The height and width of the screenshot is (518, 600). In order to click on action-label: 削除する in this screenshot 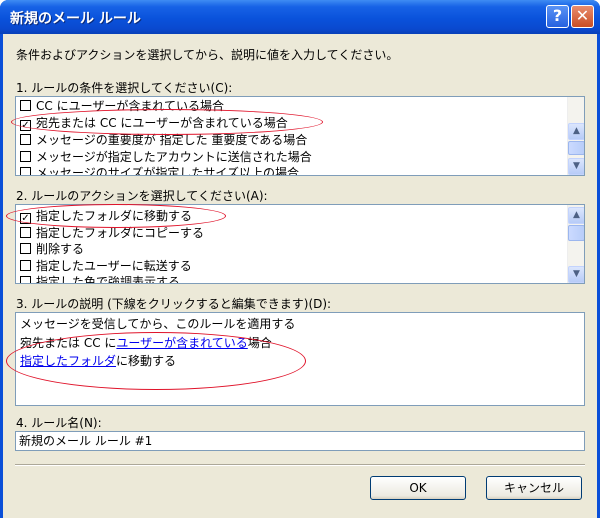, I will do `click(60, 249)`.